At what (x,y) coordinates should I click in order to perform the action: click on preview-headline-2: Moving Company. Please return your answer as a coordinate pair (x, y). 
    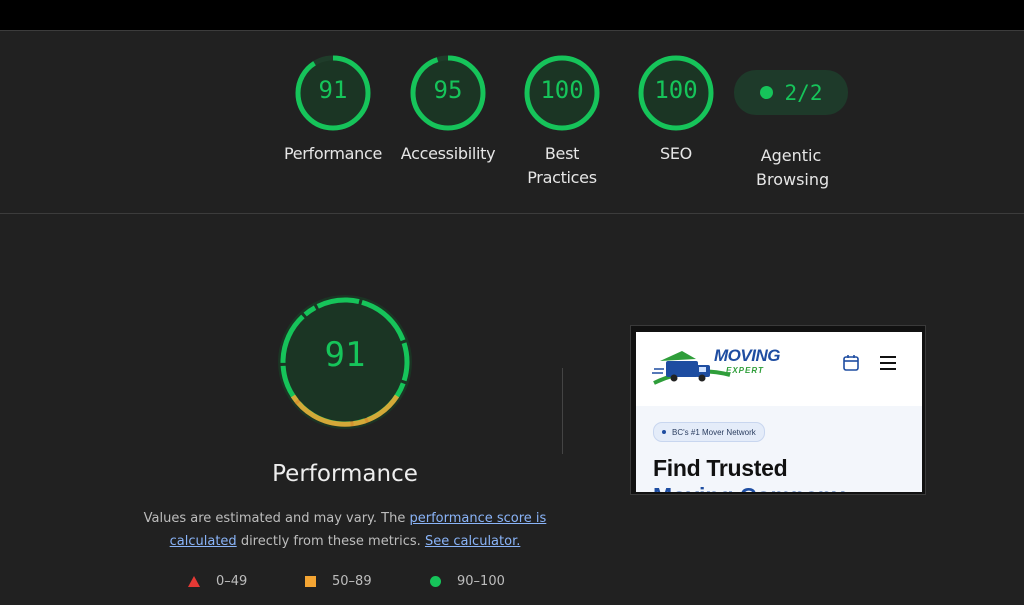
    Looking at the image, I should click on (749, 487).